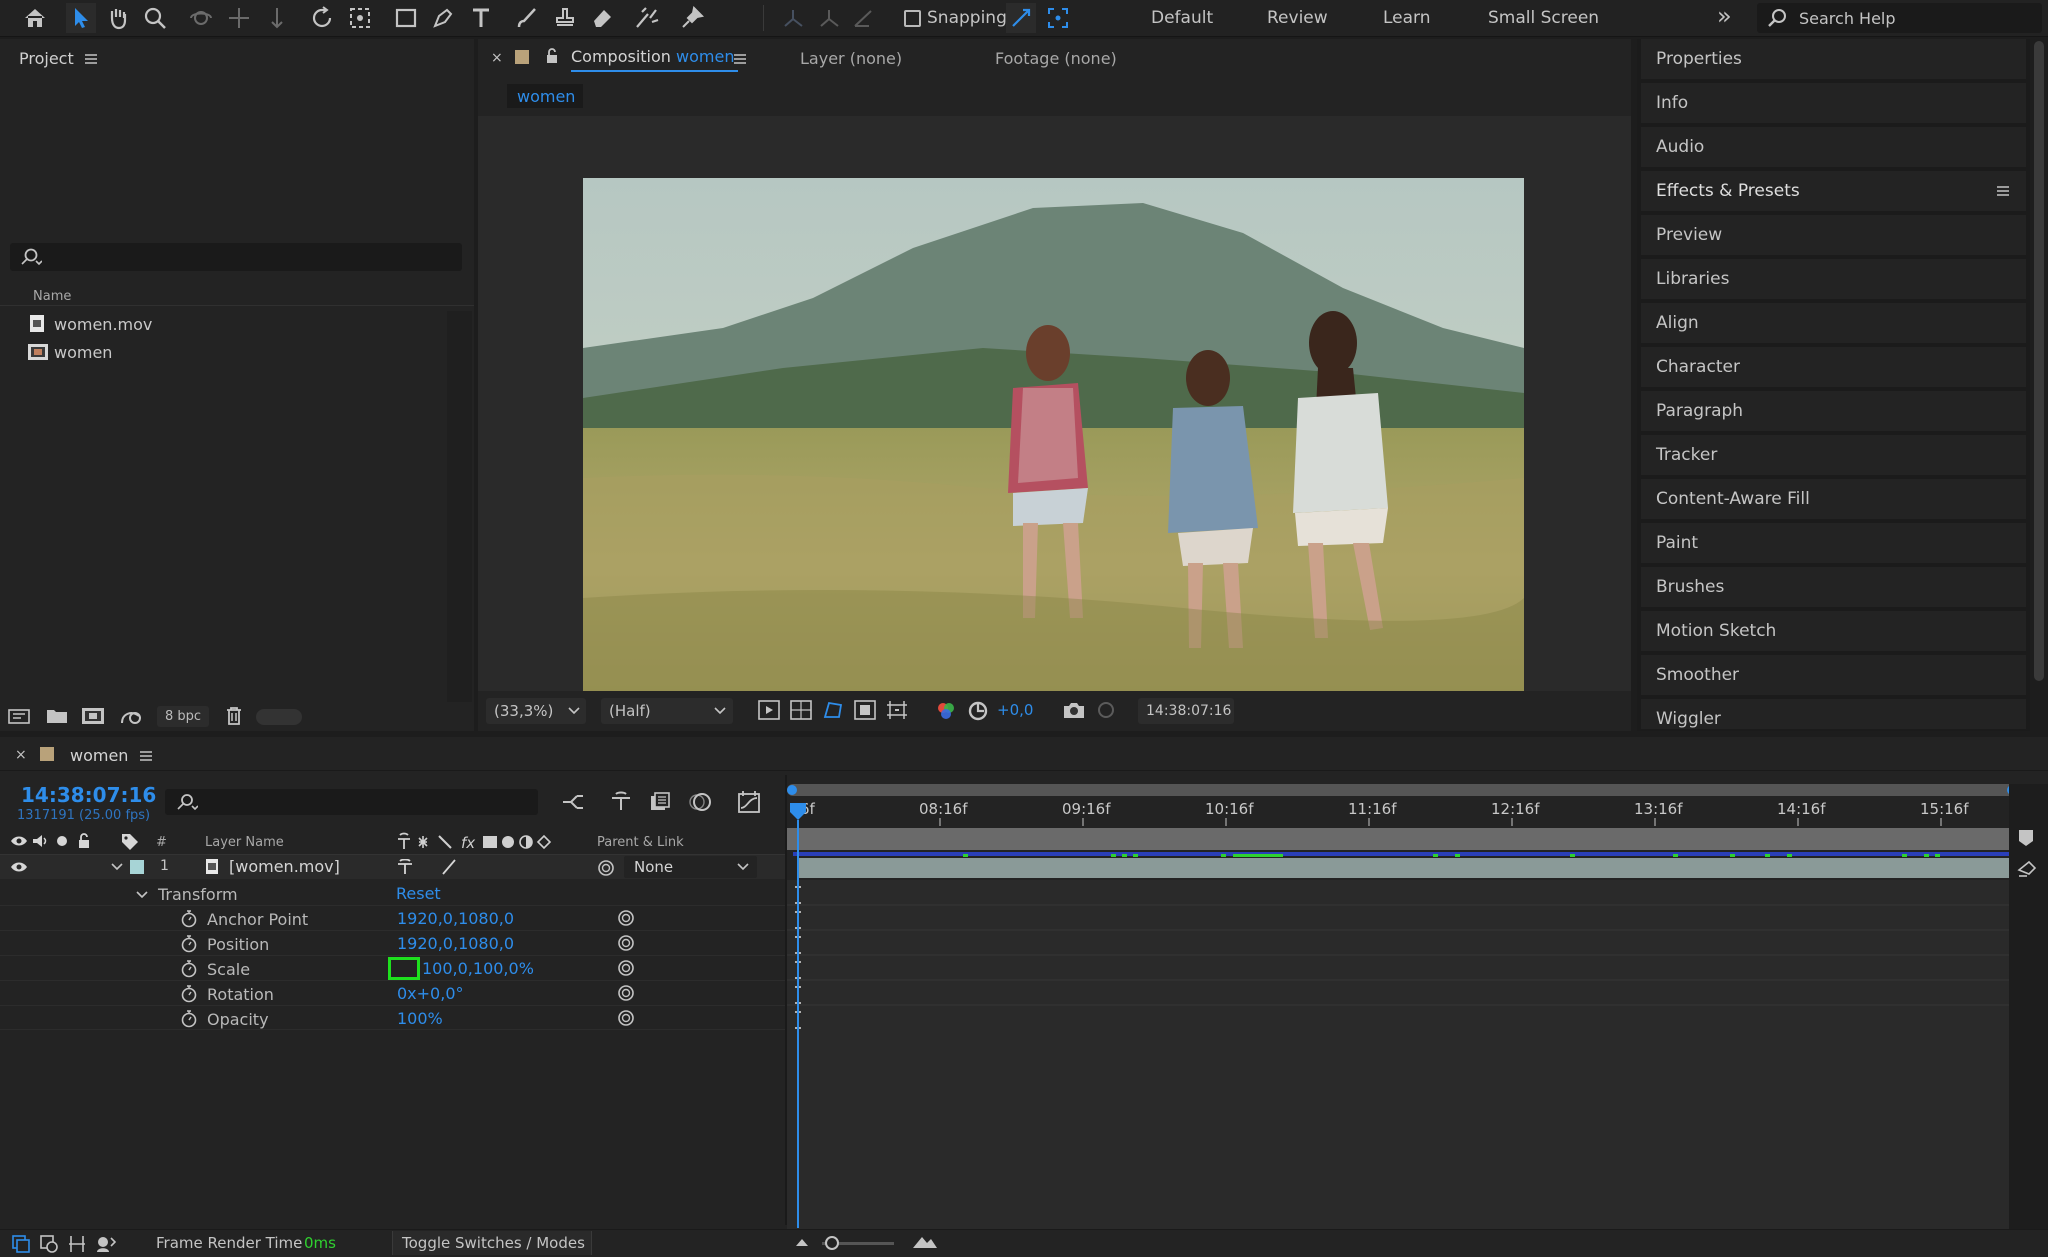 The image size is (2048, 1257). What do you see at coordinates (1833, 500) in the screenshot?
I see `panel-item-content-aware-fill: Content-Aware Fill` at bounding box center [1833, 500].